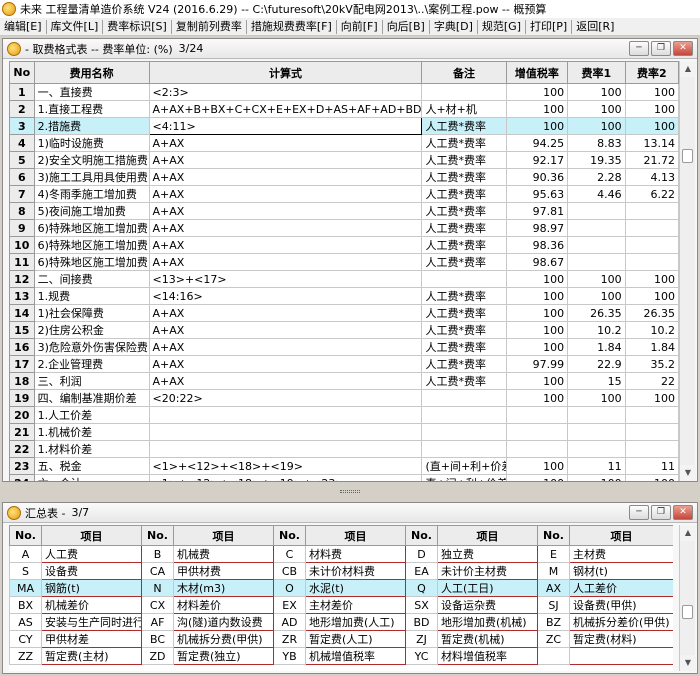 The image size is (700, 676). I want to click on fee-row: 17 2.企业管理费 A+AX 人工费*费率 97.99 22.9 35.2, so click(344, 364).